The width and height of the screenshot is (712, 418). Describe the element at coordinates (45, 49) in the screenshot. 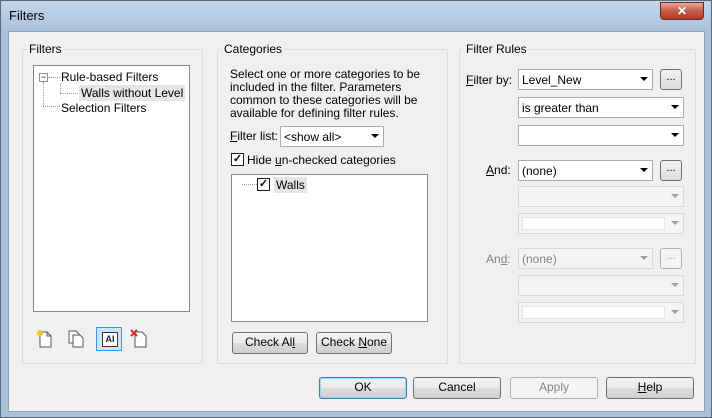

I see `filters-group-label: Filters` at that location.